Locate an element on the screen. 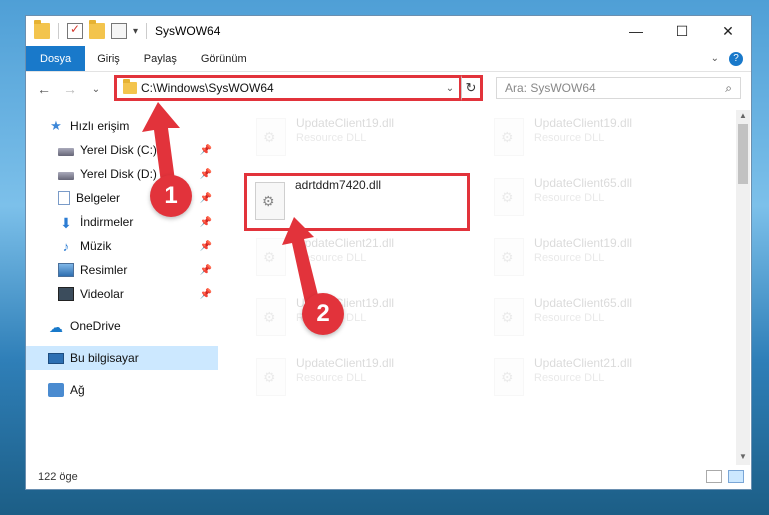 The height and width of the screenshot is (515, 769). tab-share: Paylaş is located at coordinates (160, 58).